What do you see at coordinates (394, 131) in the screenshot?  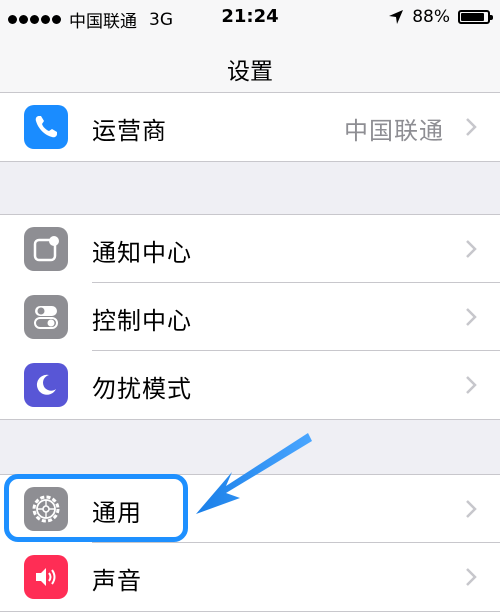 I see `row-value-carrier: 中国联通` at bounding box center [394, 131].